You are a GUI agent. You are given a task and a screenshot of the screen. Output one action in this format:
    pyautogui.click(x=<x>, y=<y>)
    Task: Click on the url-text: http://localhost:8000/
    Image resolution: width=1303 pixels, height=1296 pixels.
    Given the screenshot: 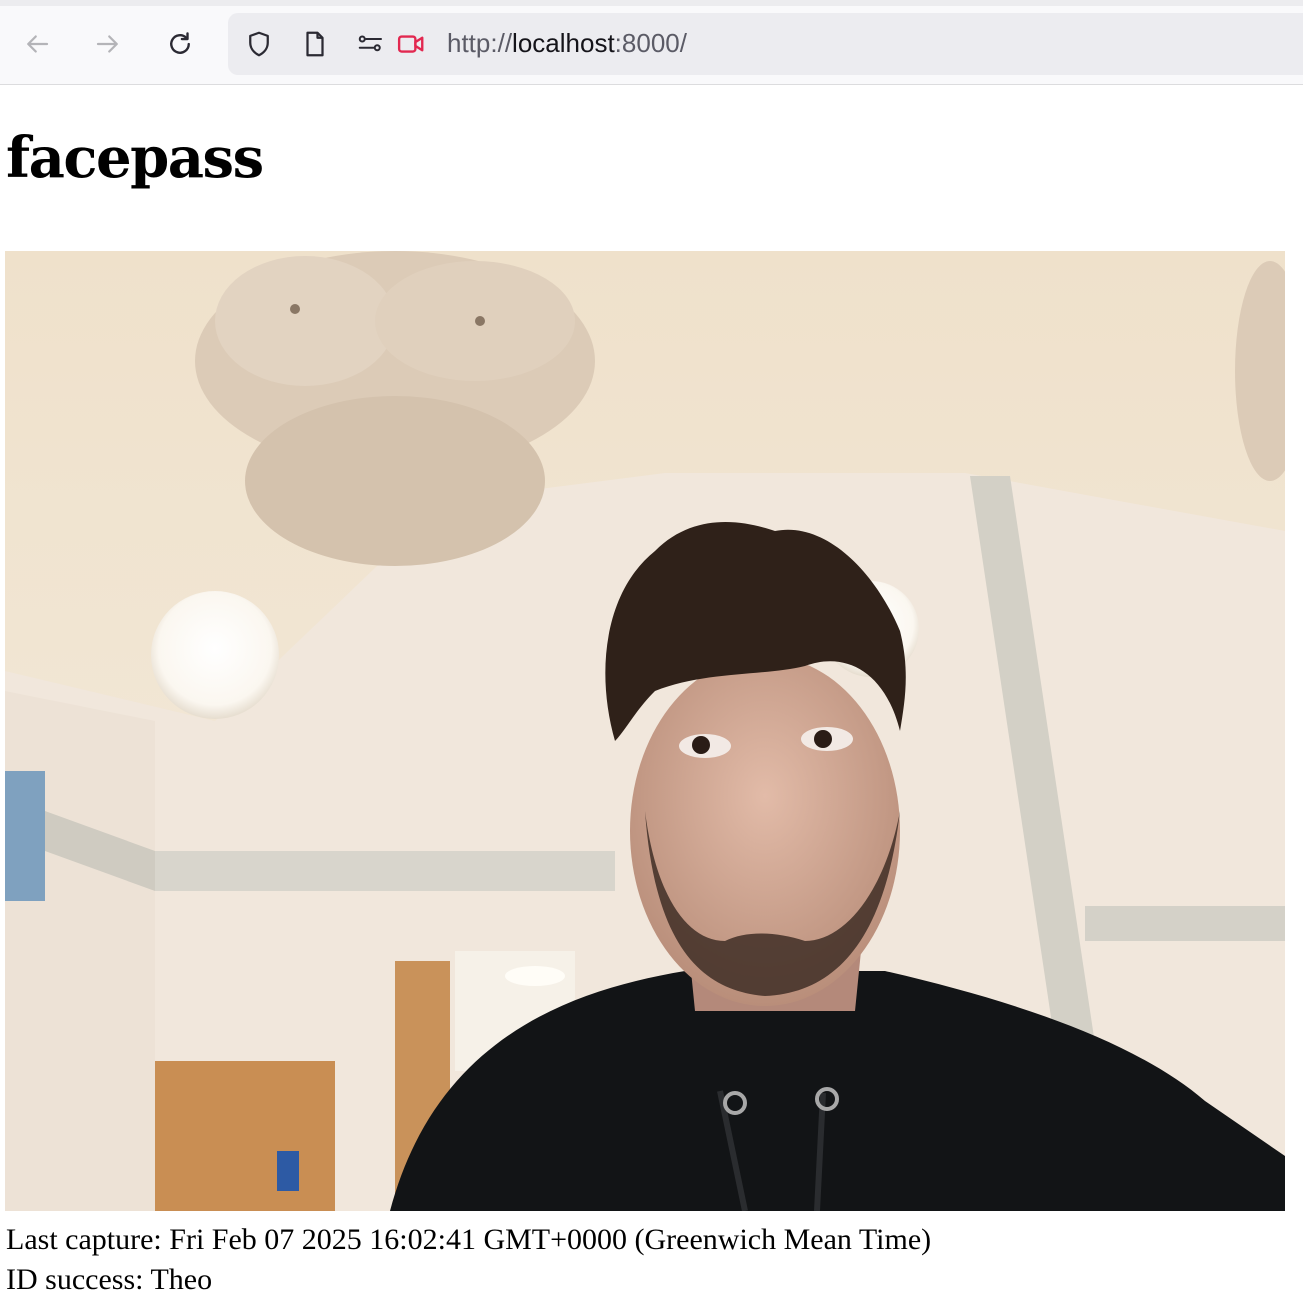 What is the action you would take?
    pyautogui.click(x=567, y=43)
    